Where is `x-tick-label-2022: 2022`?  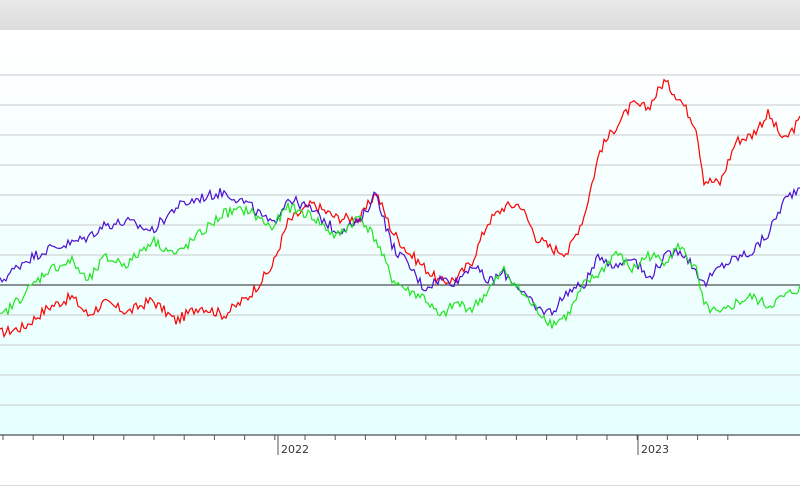 x-tick-label-2022: 2022 is located at coordinates (295, 449).